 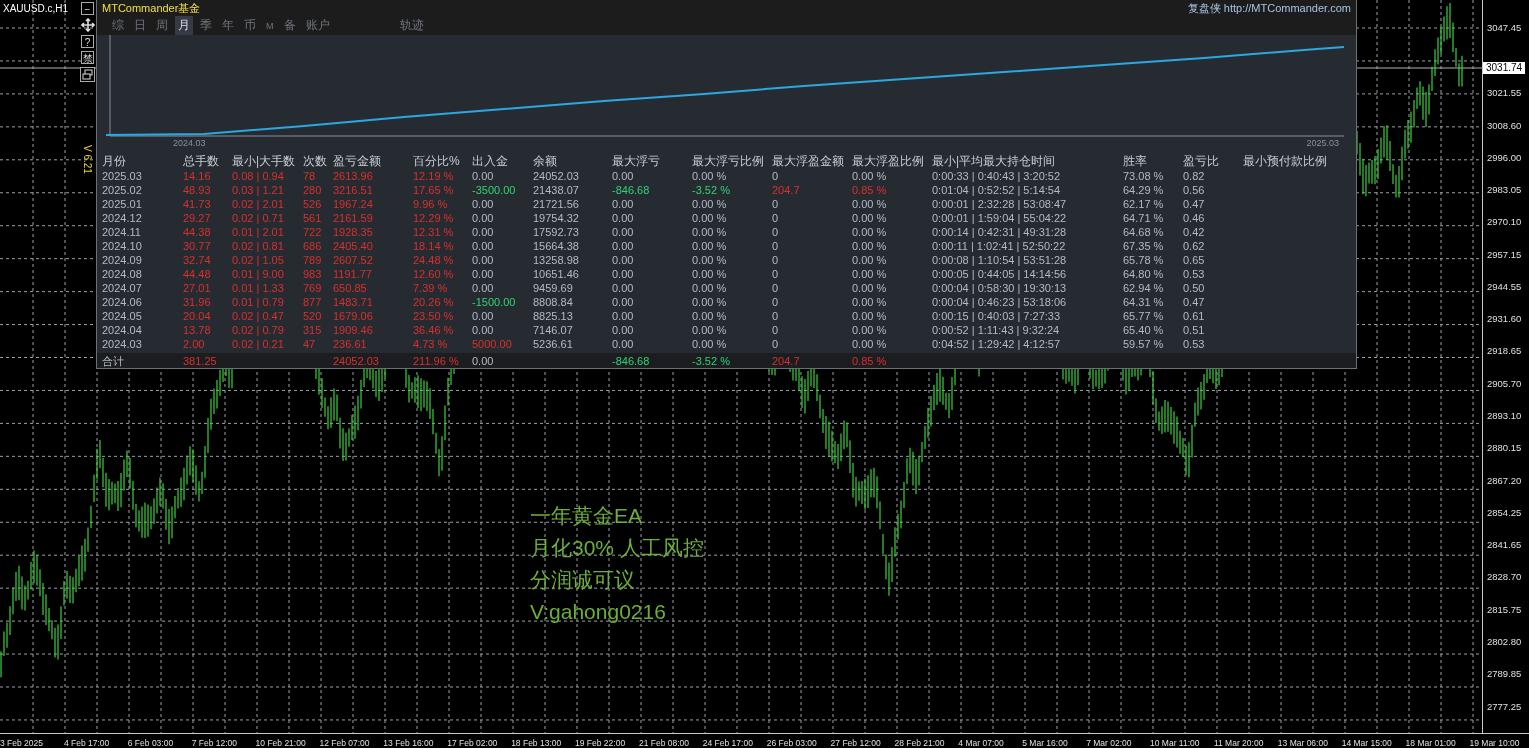 I want to click on table-cell-text: 65.40 %, so click(x=1144, y=330).